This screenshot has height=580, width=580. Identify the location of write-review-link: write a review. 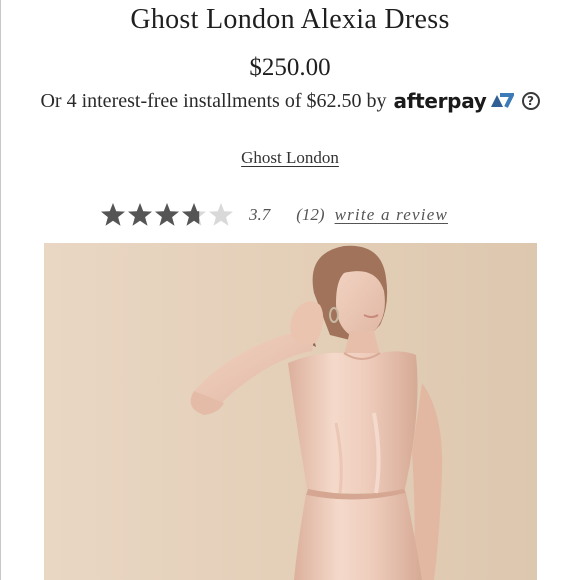
(391, 215).